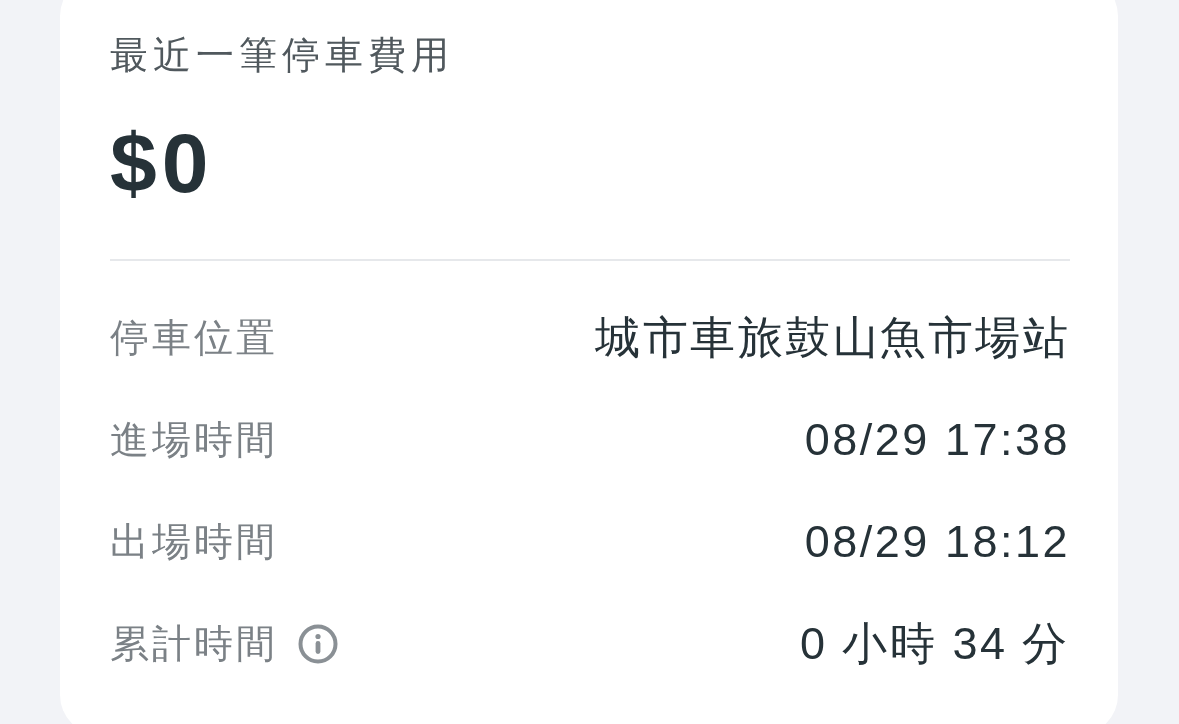 This screenshot has height=724, width=1179. I want to click on detail-label: 進場時間, so click(194, 440).